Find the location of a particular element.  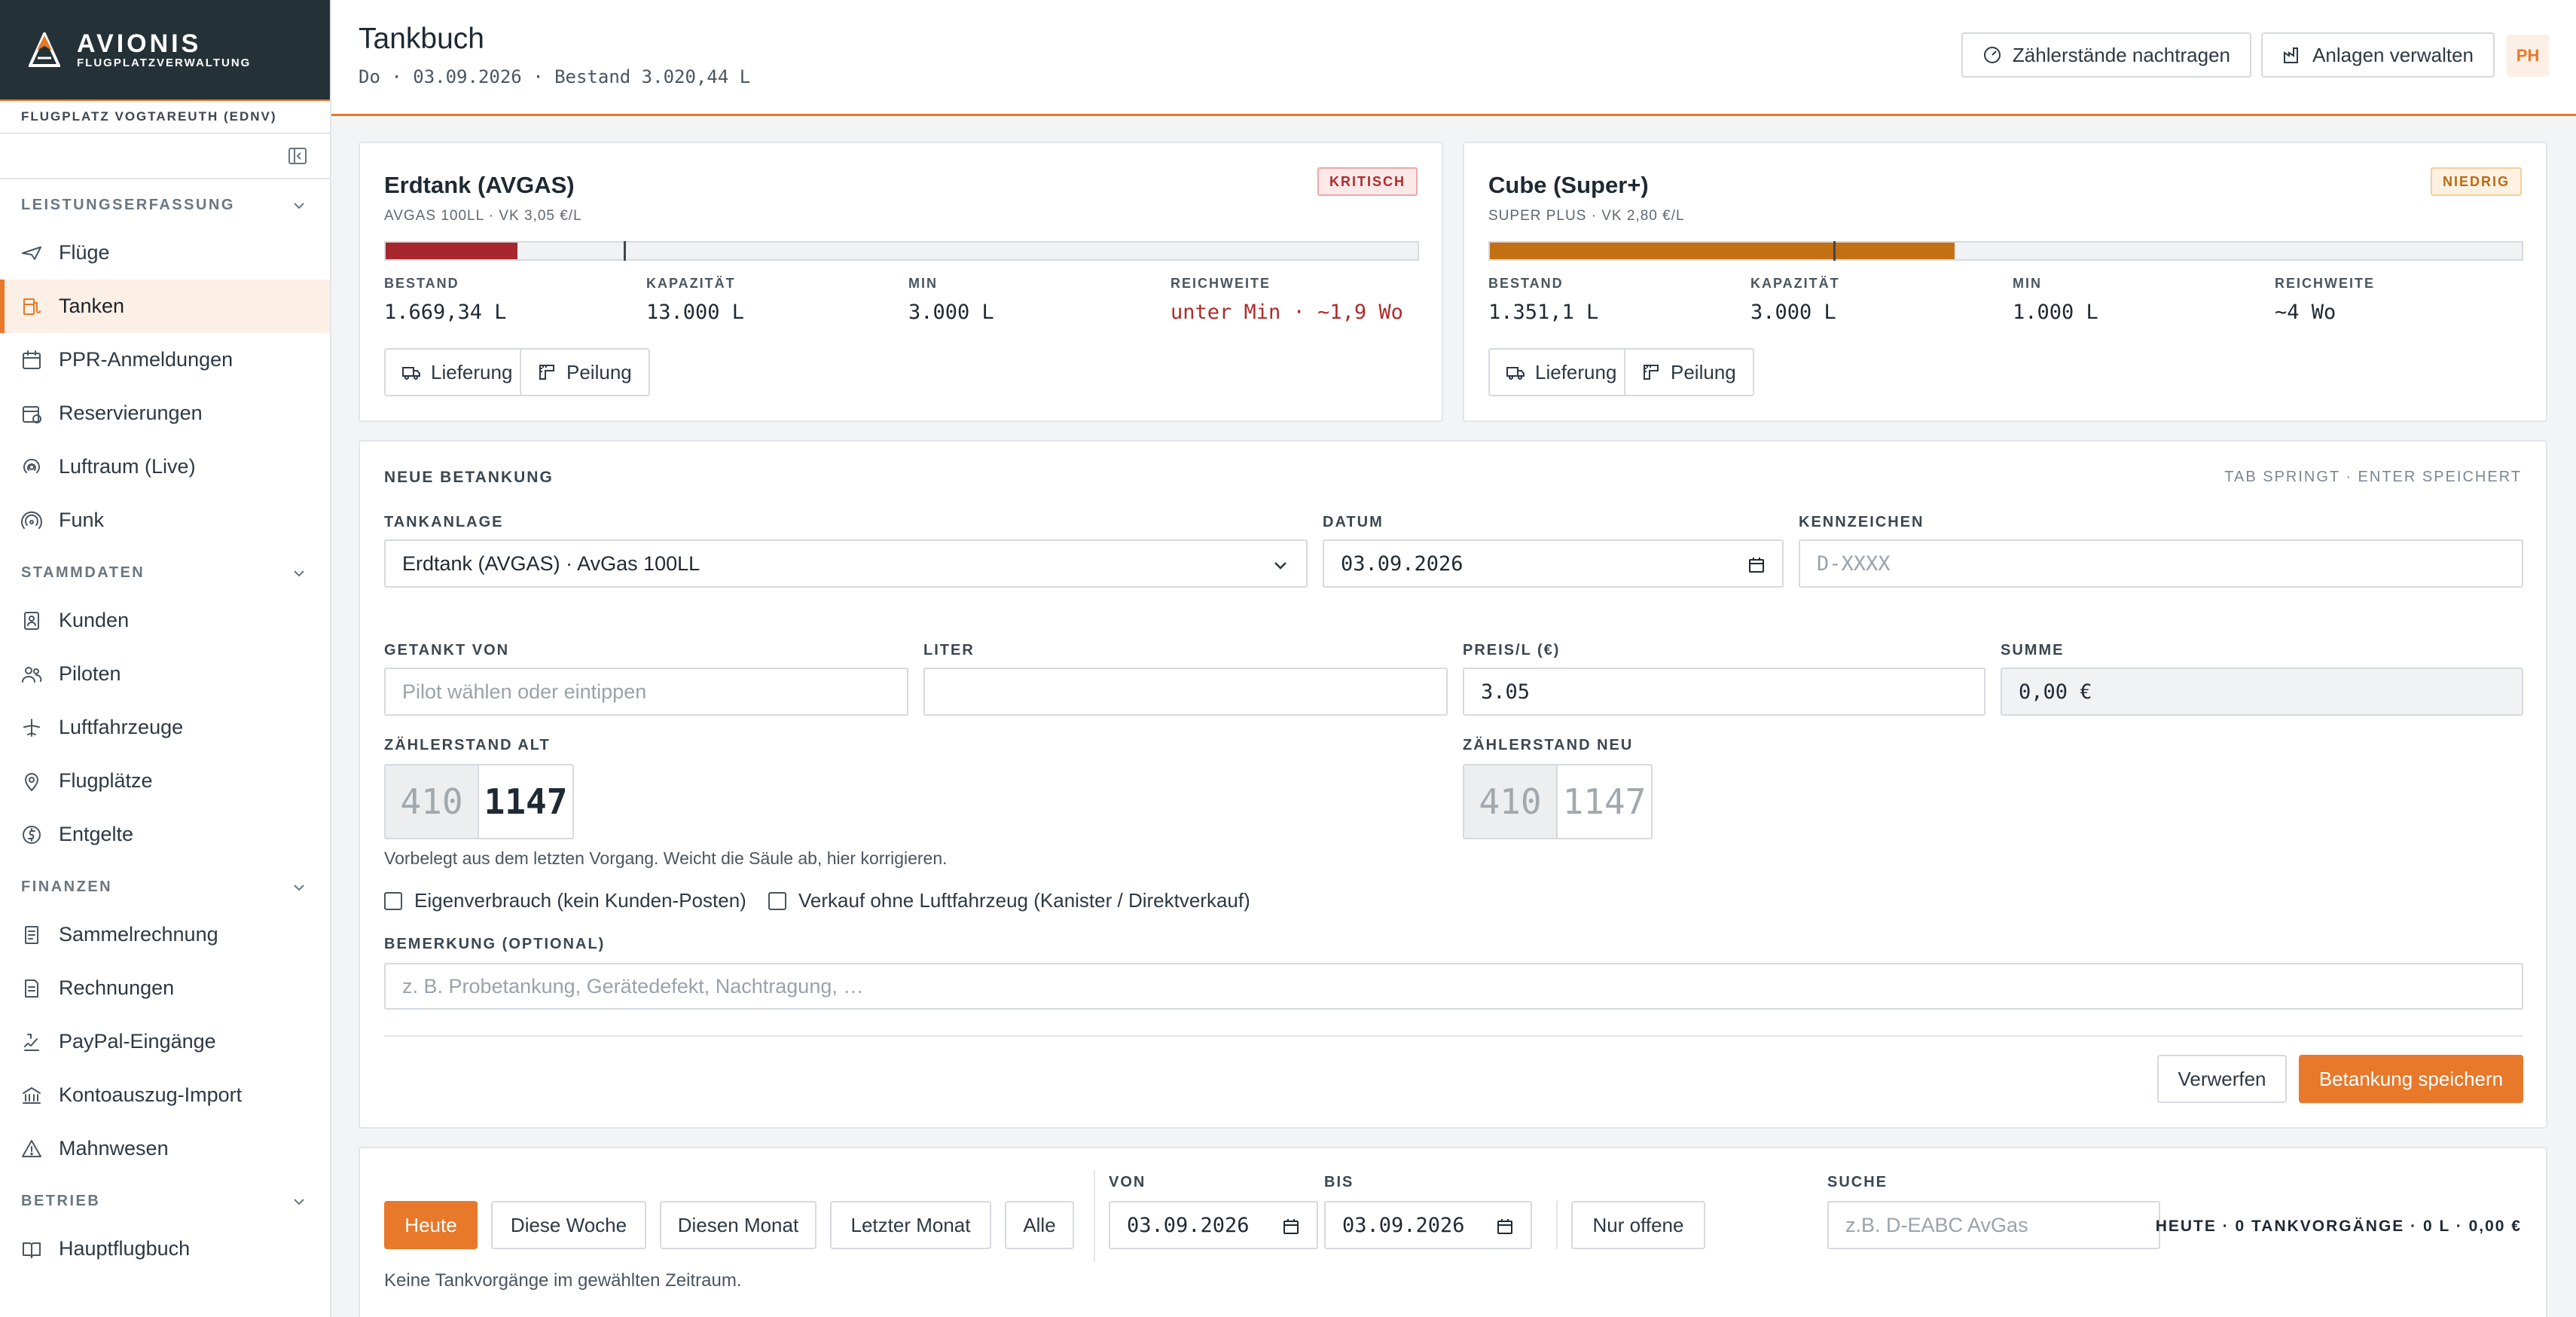

sidebar-item-rechnungen: Rechnungen is located at coordinates (165, 988).